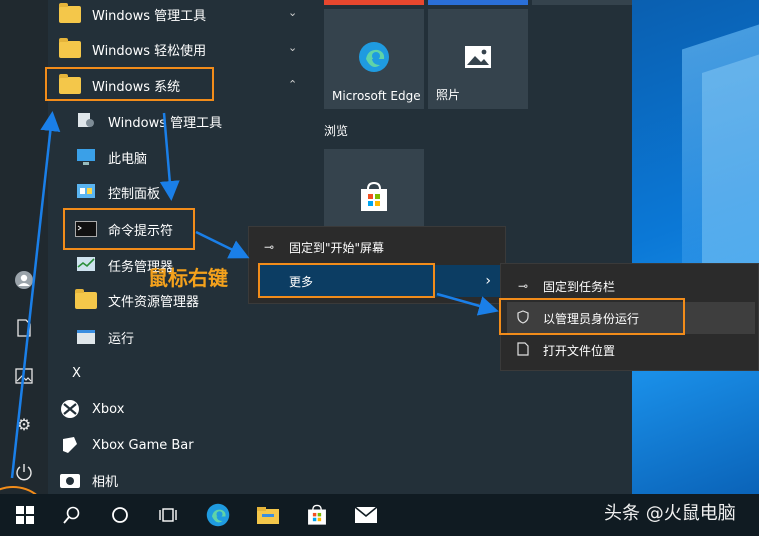  Describe the element at coordinates (121, 339) in the screenshot. I see `app-label: 运行` at that location.